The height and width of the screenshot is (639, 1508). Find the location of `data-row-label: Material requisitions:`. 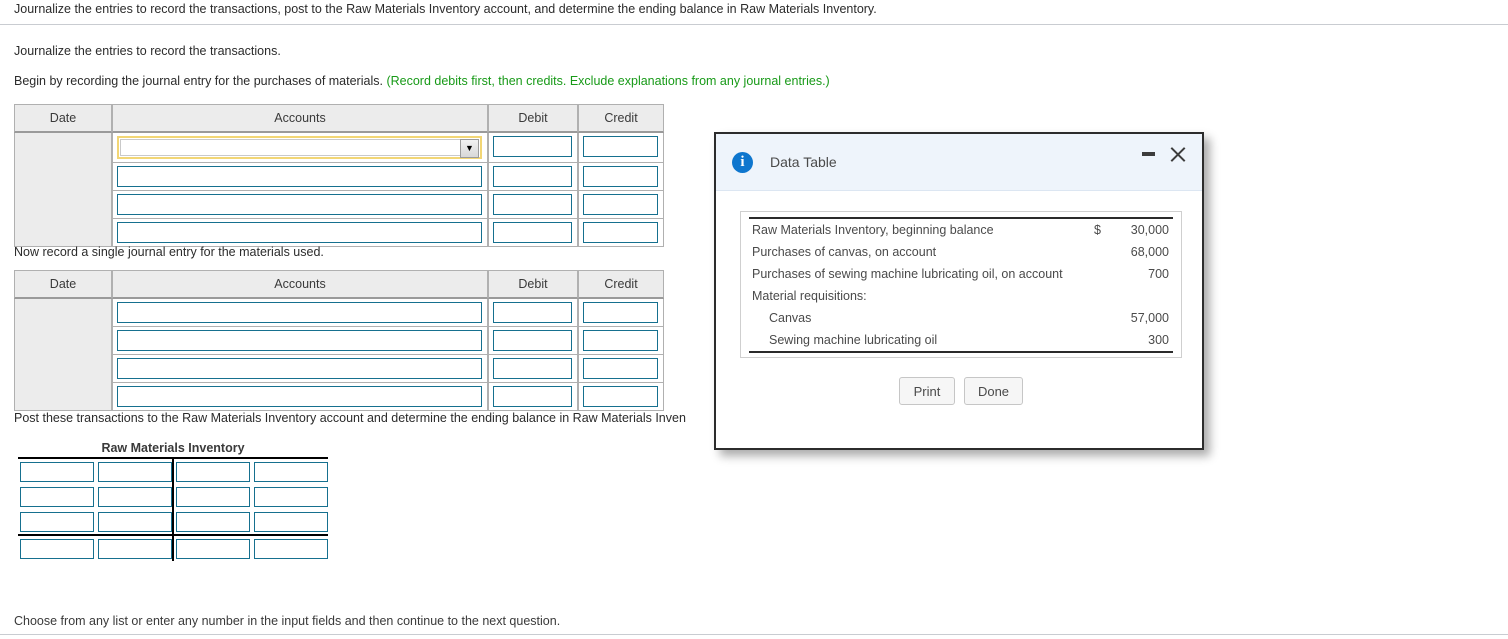

data-row-label: Material requisitions: is located at coordinates (809, 296).